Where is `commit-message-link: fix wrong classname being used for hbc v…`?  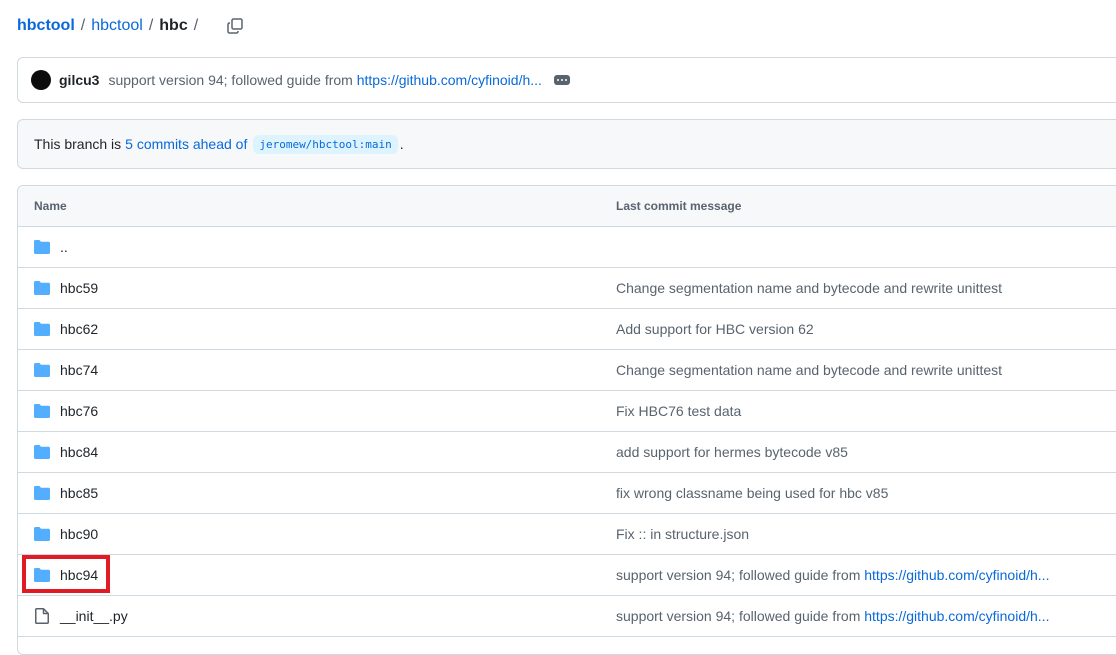
commit-message-link: fix wrong classname being used for hbc v… is located at coordinates (752, 493).